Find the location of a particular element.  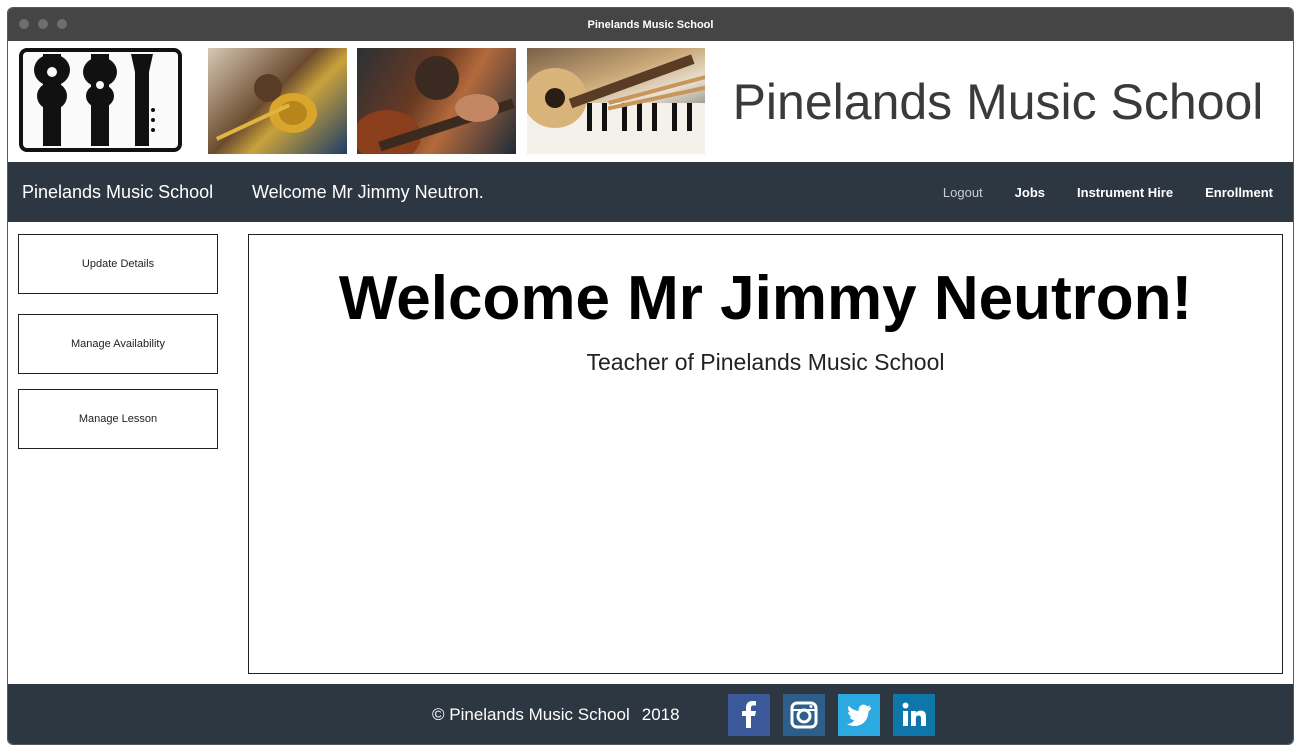

copyright-text: © Pinelands Music School is located at coordinates (531, 714).